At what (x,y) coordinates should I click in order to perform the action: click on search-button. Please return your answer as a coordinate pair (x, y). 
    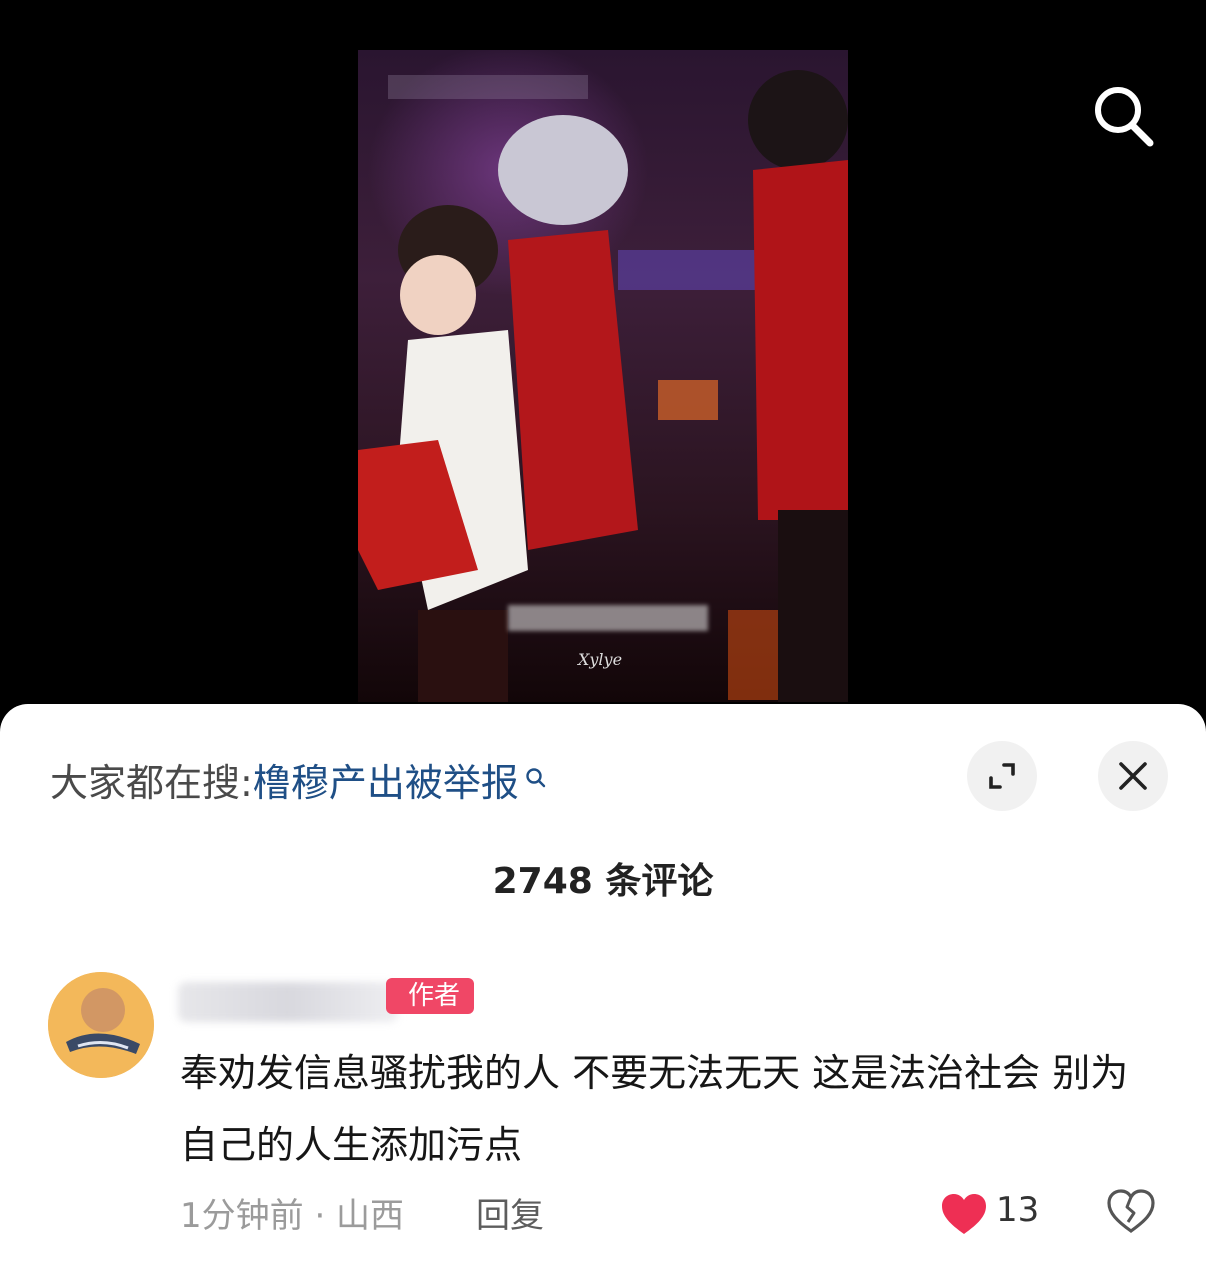
    Looking at the image, I should click on (1122, 116).